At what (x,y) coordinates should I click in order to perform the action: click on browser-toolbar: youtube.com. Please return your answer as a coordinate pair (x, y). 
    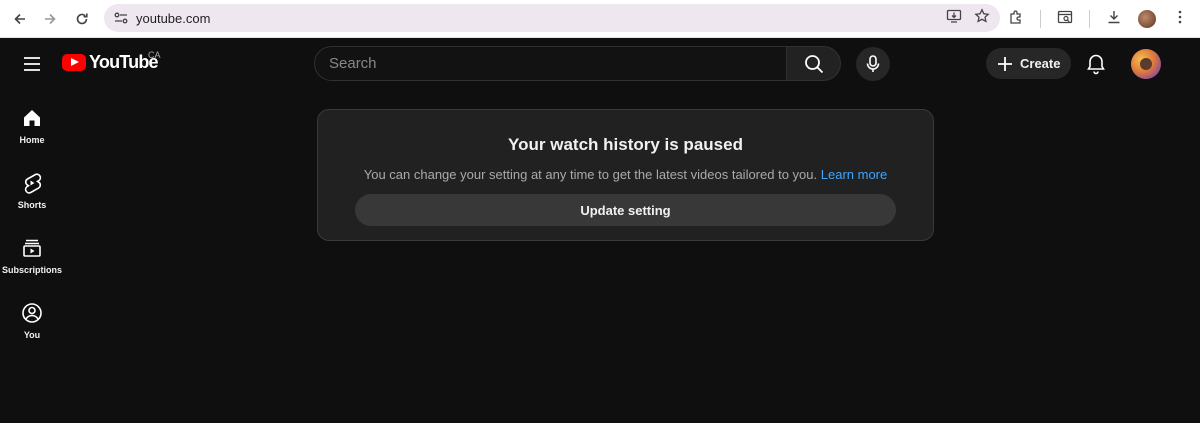
    Looking at the image, I should click on (600, 19).